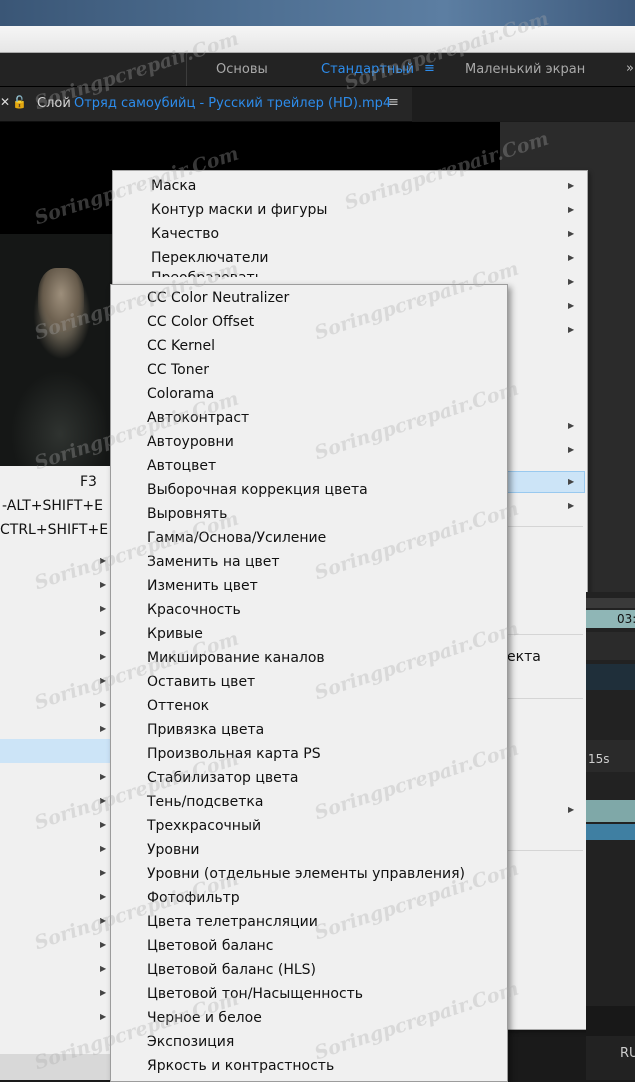  What do you see at coordinates (52, 506) in the screenshot?
I see `shortcut-label: -ALT+SHIFT+E` at bounding box center [52, 506].